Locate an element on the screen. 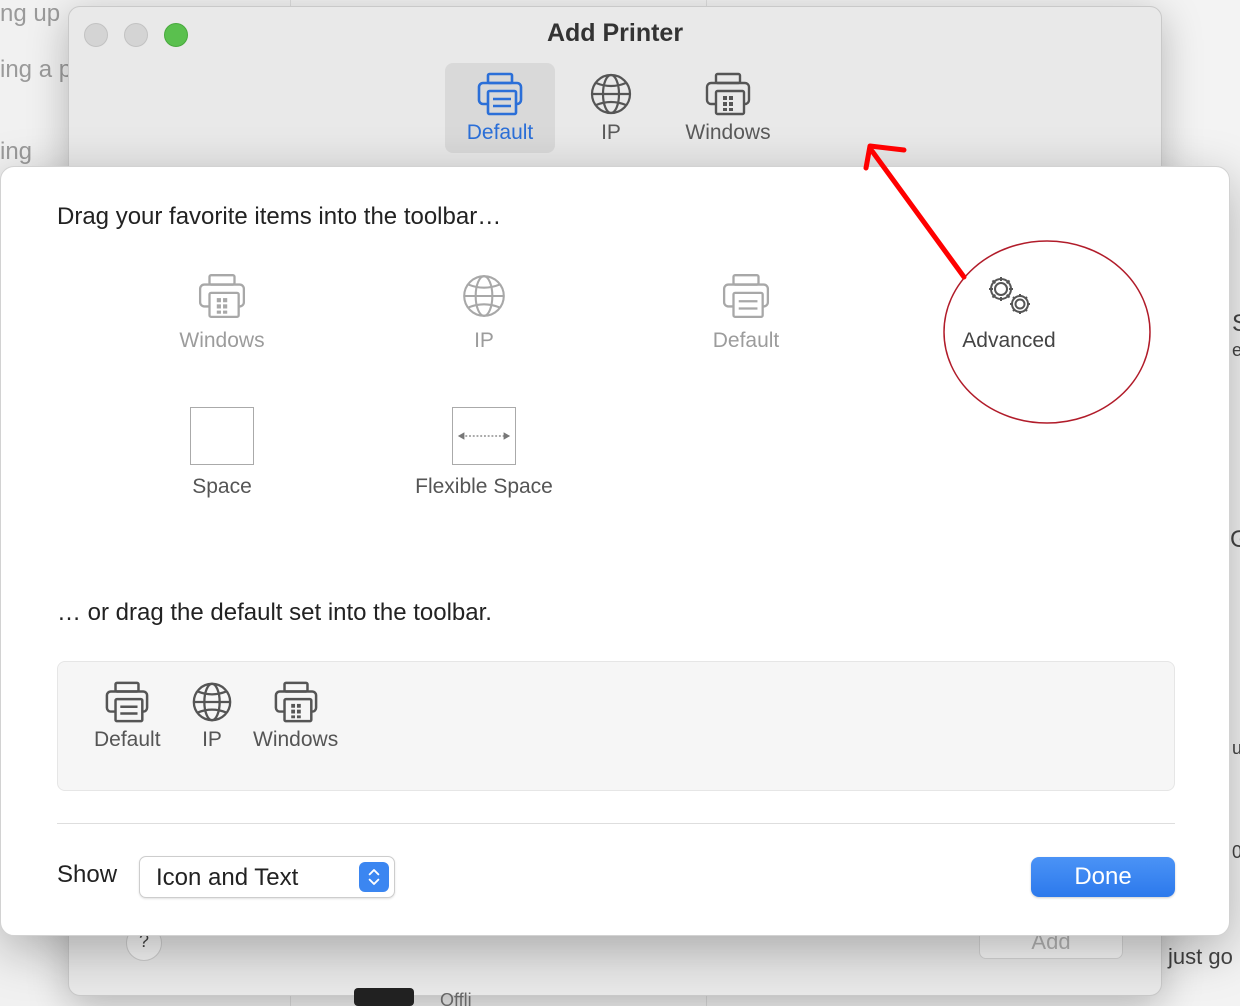  palette-item-default: Default is located at coordinates (746, 312).